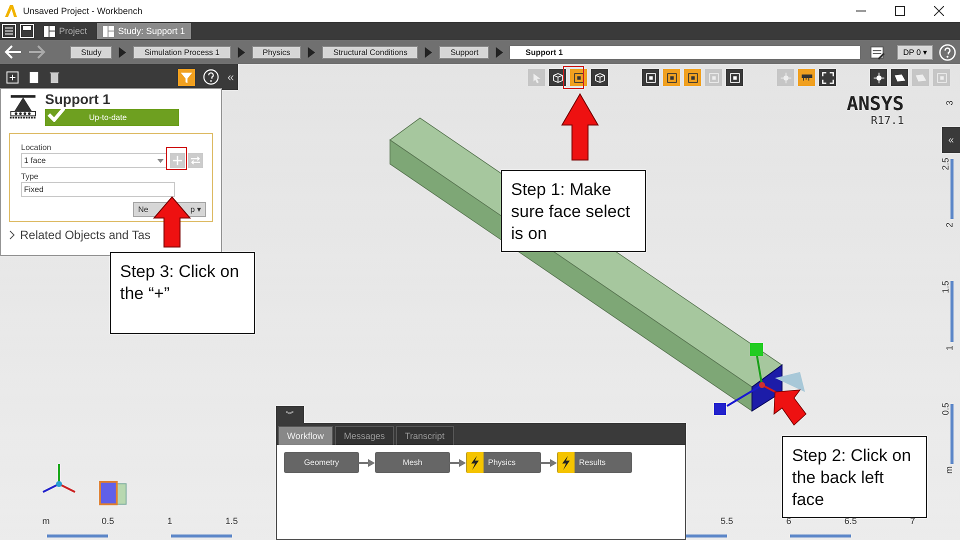 The height and width of the screenshot is (540, 960). What do you see at coordinates (854, 477) in the screenshot?
I see `callout-note: Step 2: Click on the back left face` at bounding box center [854, 477].